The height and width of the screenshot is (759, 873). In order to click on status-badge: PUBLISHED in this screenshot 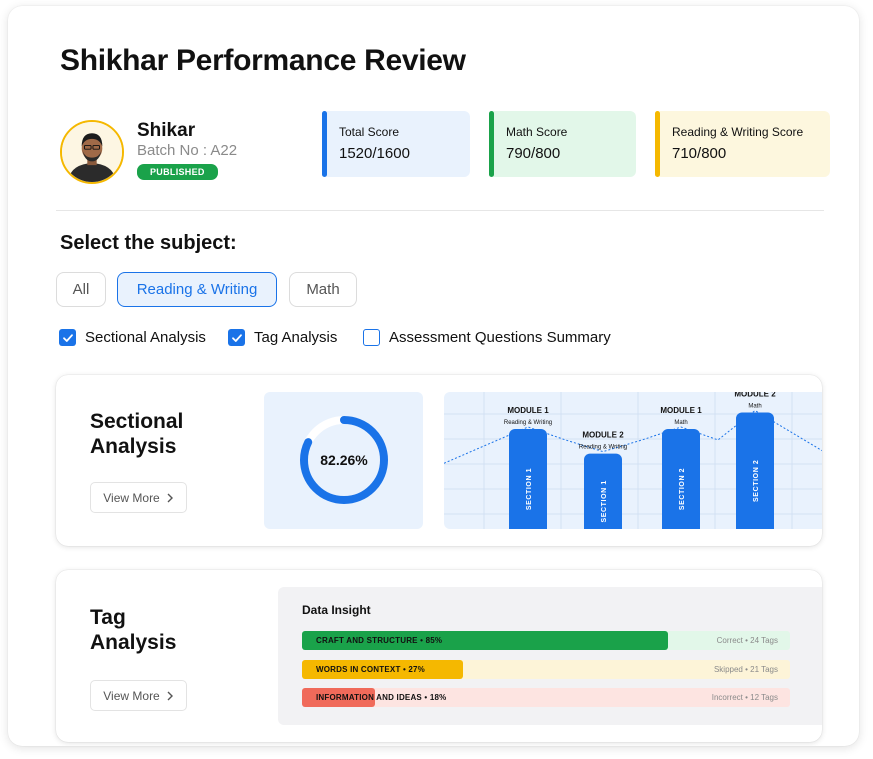, I will do `click(177, 172)`.